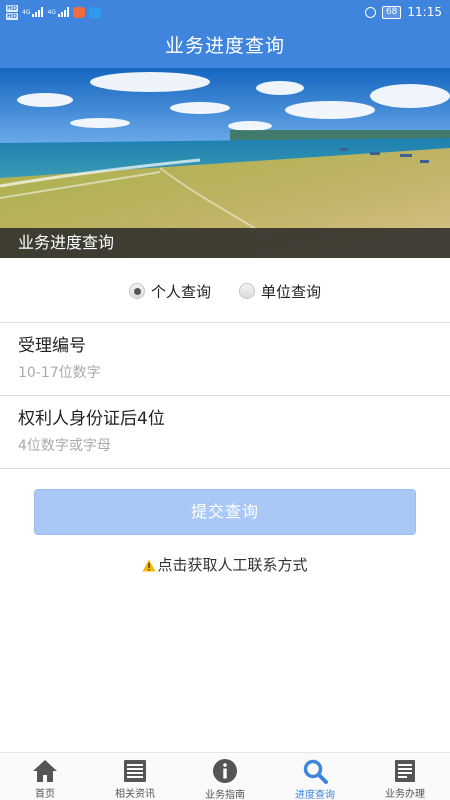 This screenshot has height=800, width=450. What do you see at coordinates (135, 770) in the screenshot?
I see `news-icon` at bounding box center [135, 770].